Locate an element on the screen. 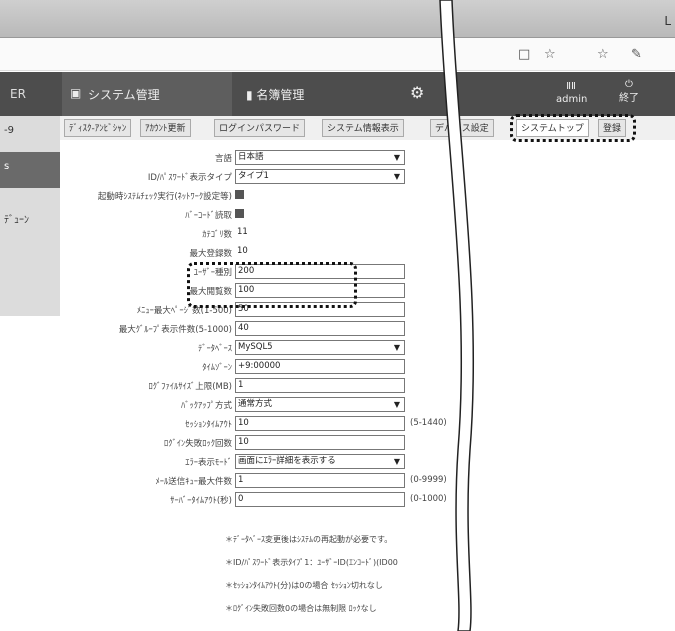 Image resolution: width=675 pixels, height=631 pixels. tear-shape is located at coordinates (457, 315).